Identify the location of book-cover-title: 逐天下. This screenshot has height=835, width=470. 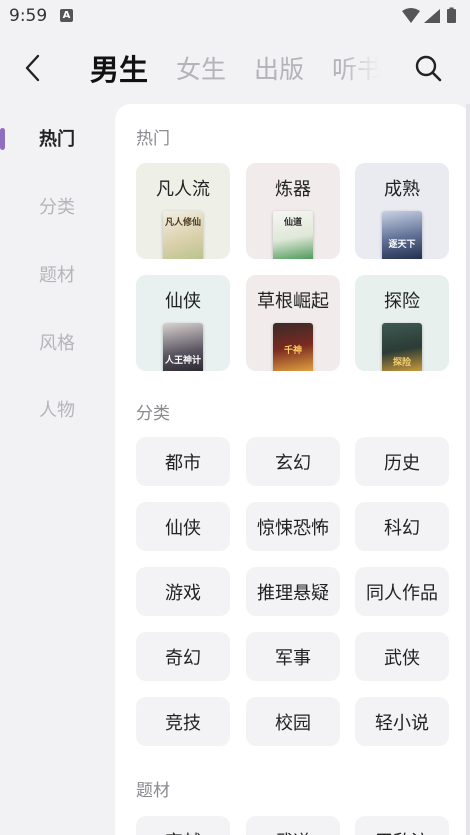
(402, 245).